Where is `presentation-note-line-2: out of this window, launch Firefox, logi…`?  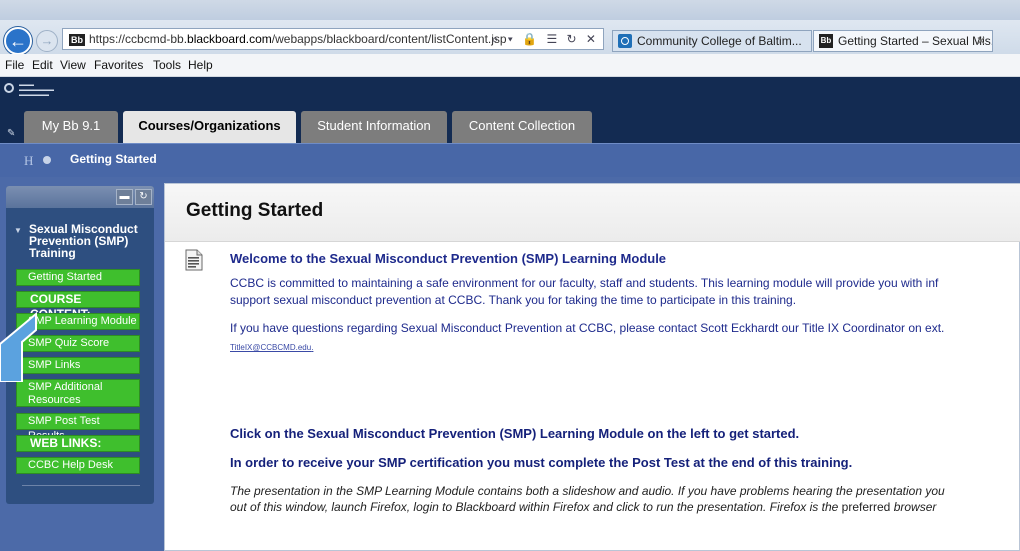
presentation-note-line-2: out of this window, launch Firefox, logi… is located at coordinates (583, 507).